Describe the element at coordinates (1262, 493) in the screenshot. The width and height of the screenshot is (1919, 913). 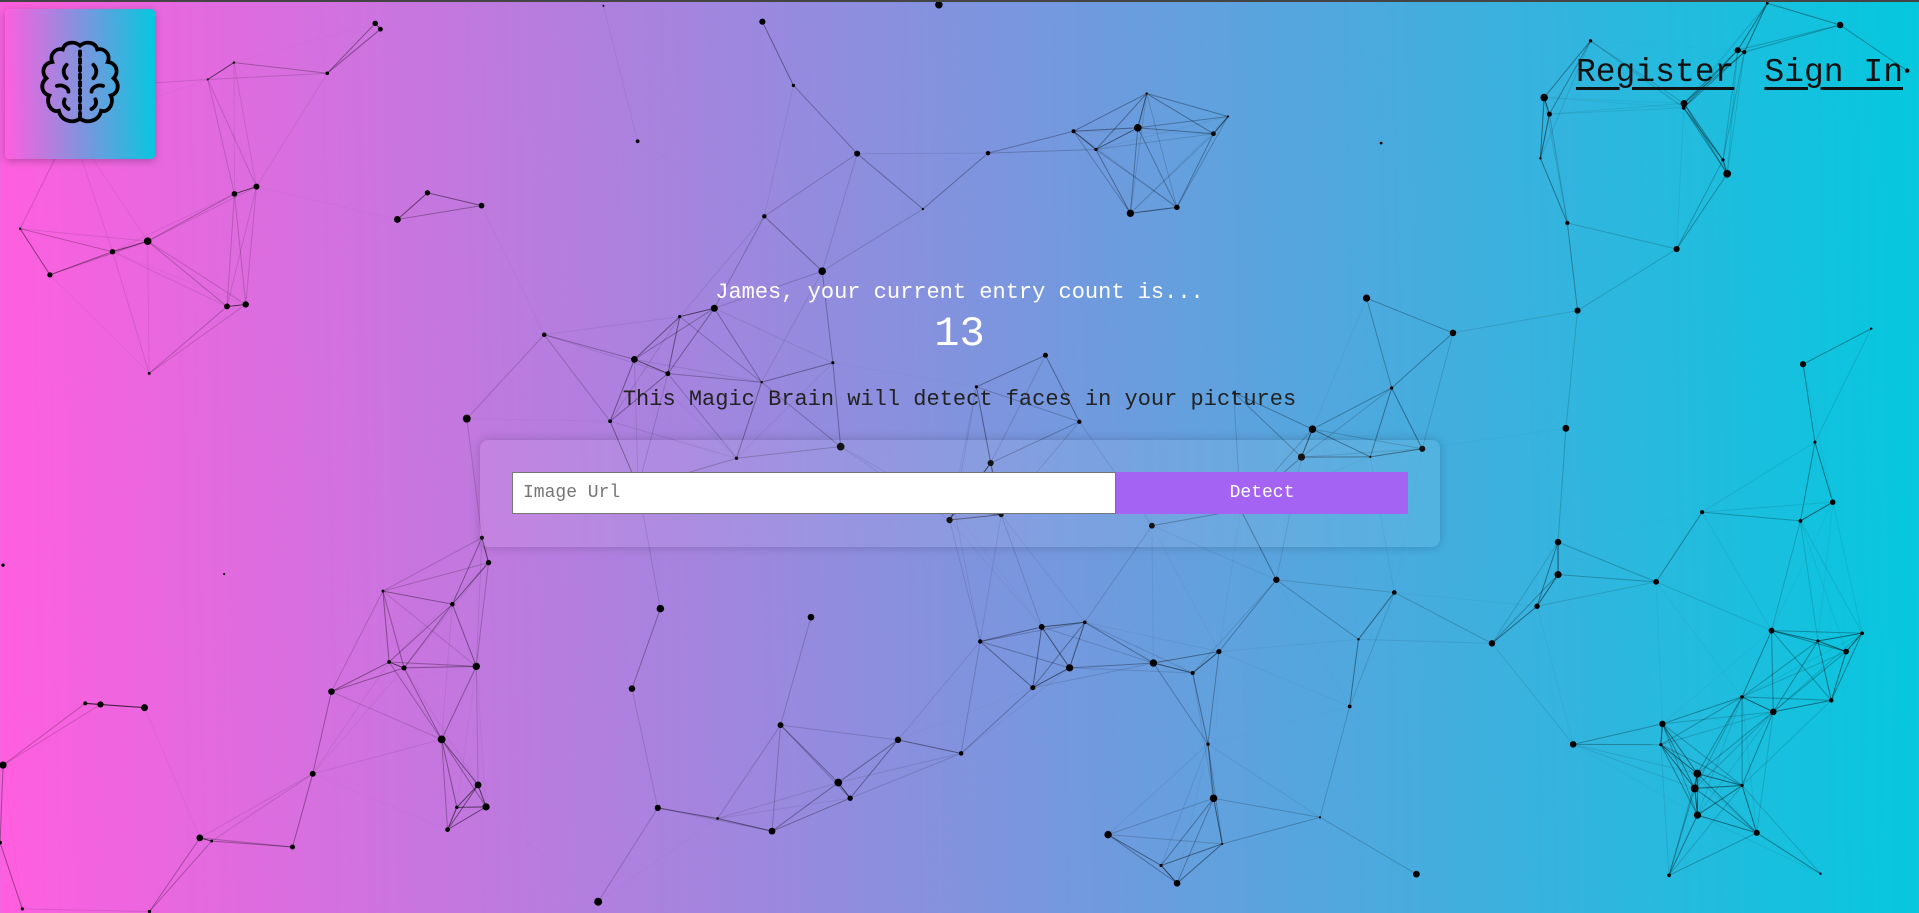
I see `detect-button: Detect` at that location.